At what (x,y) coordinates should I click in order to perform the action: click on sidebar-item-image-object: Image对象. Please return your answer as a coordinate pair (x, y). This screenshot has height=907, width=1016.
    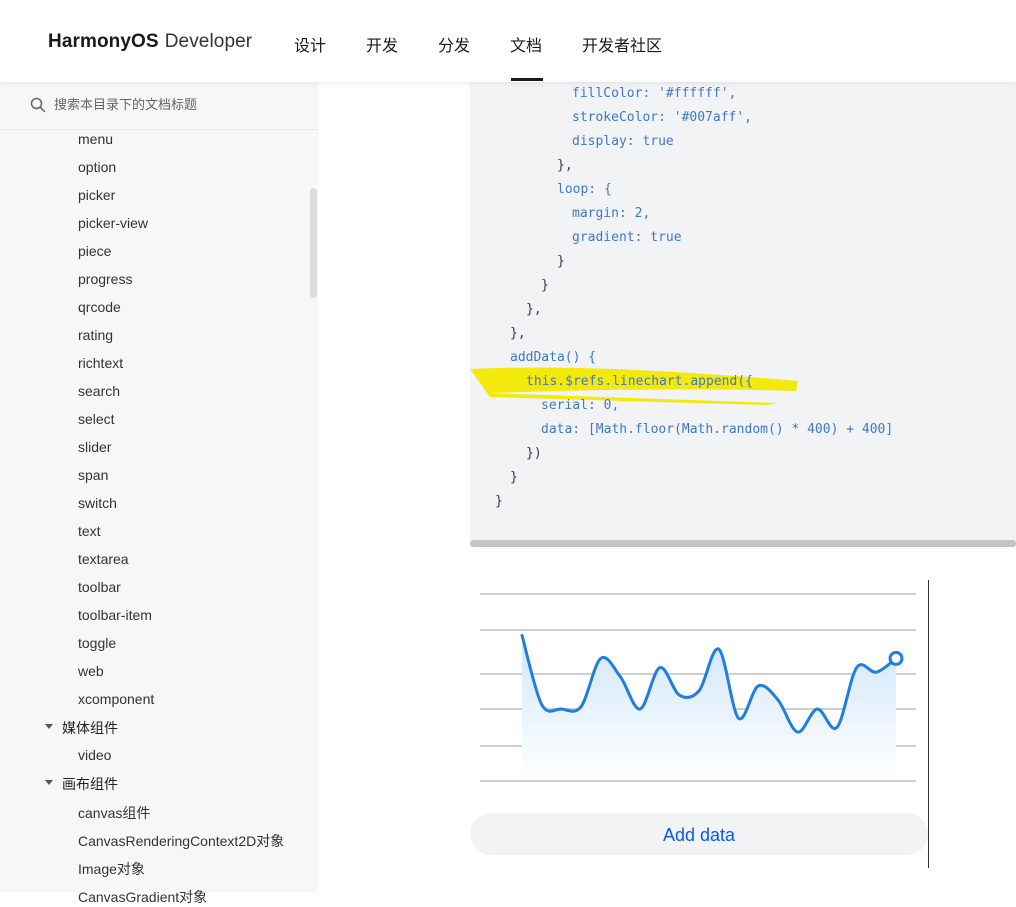
    Looking at the image, I should click on (111, 869).